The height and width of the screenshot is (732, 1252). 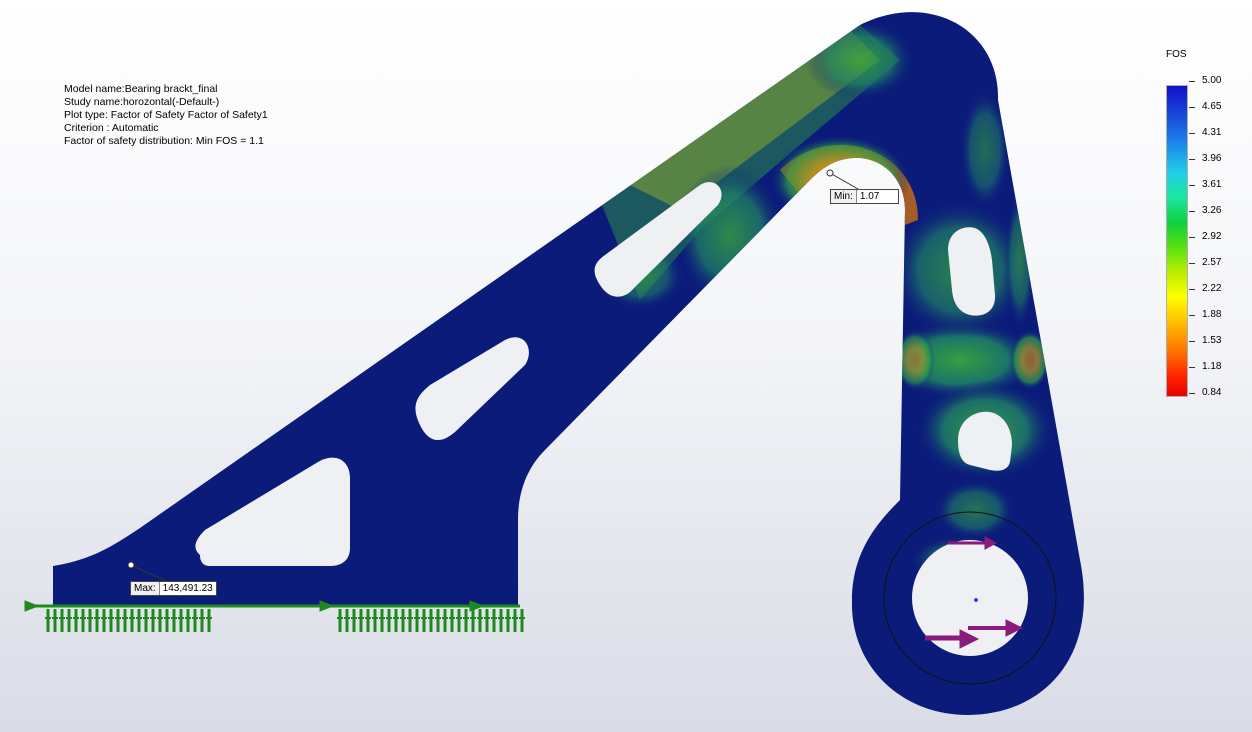 I want to click on model-name: Model name:Bearing brackt_final, so click(x=141, y=89).